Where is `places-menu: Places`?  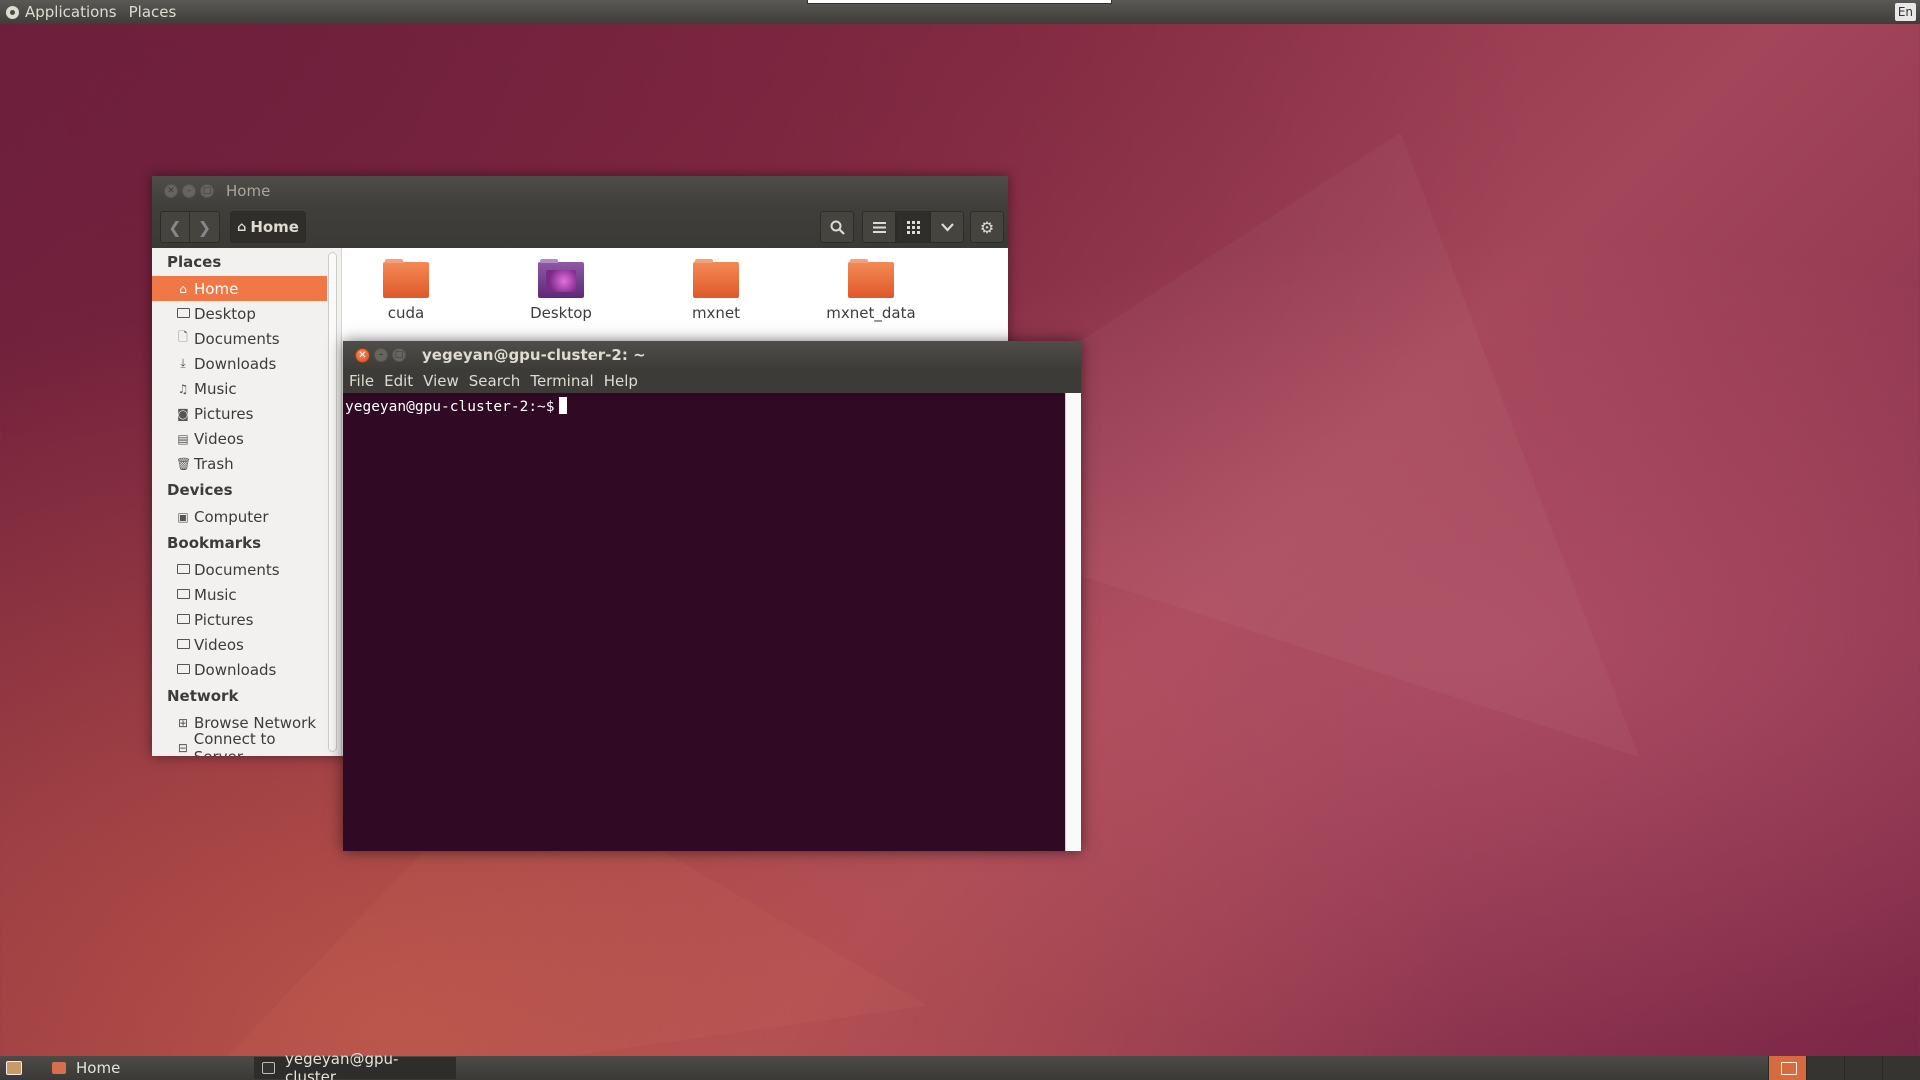
places-menu: Places is located at coordinates (153, 12).